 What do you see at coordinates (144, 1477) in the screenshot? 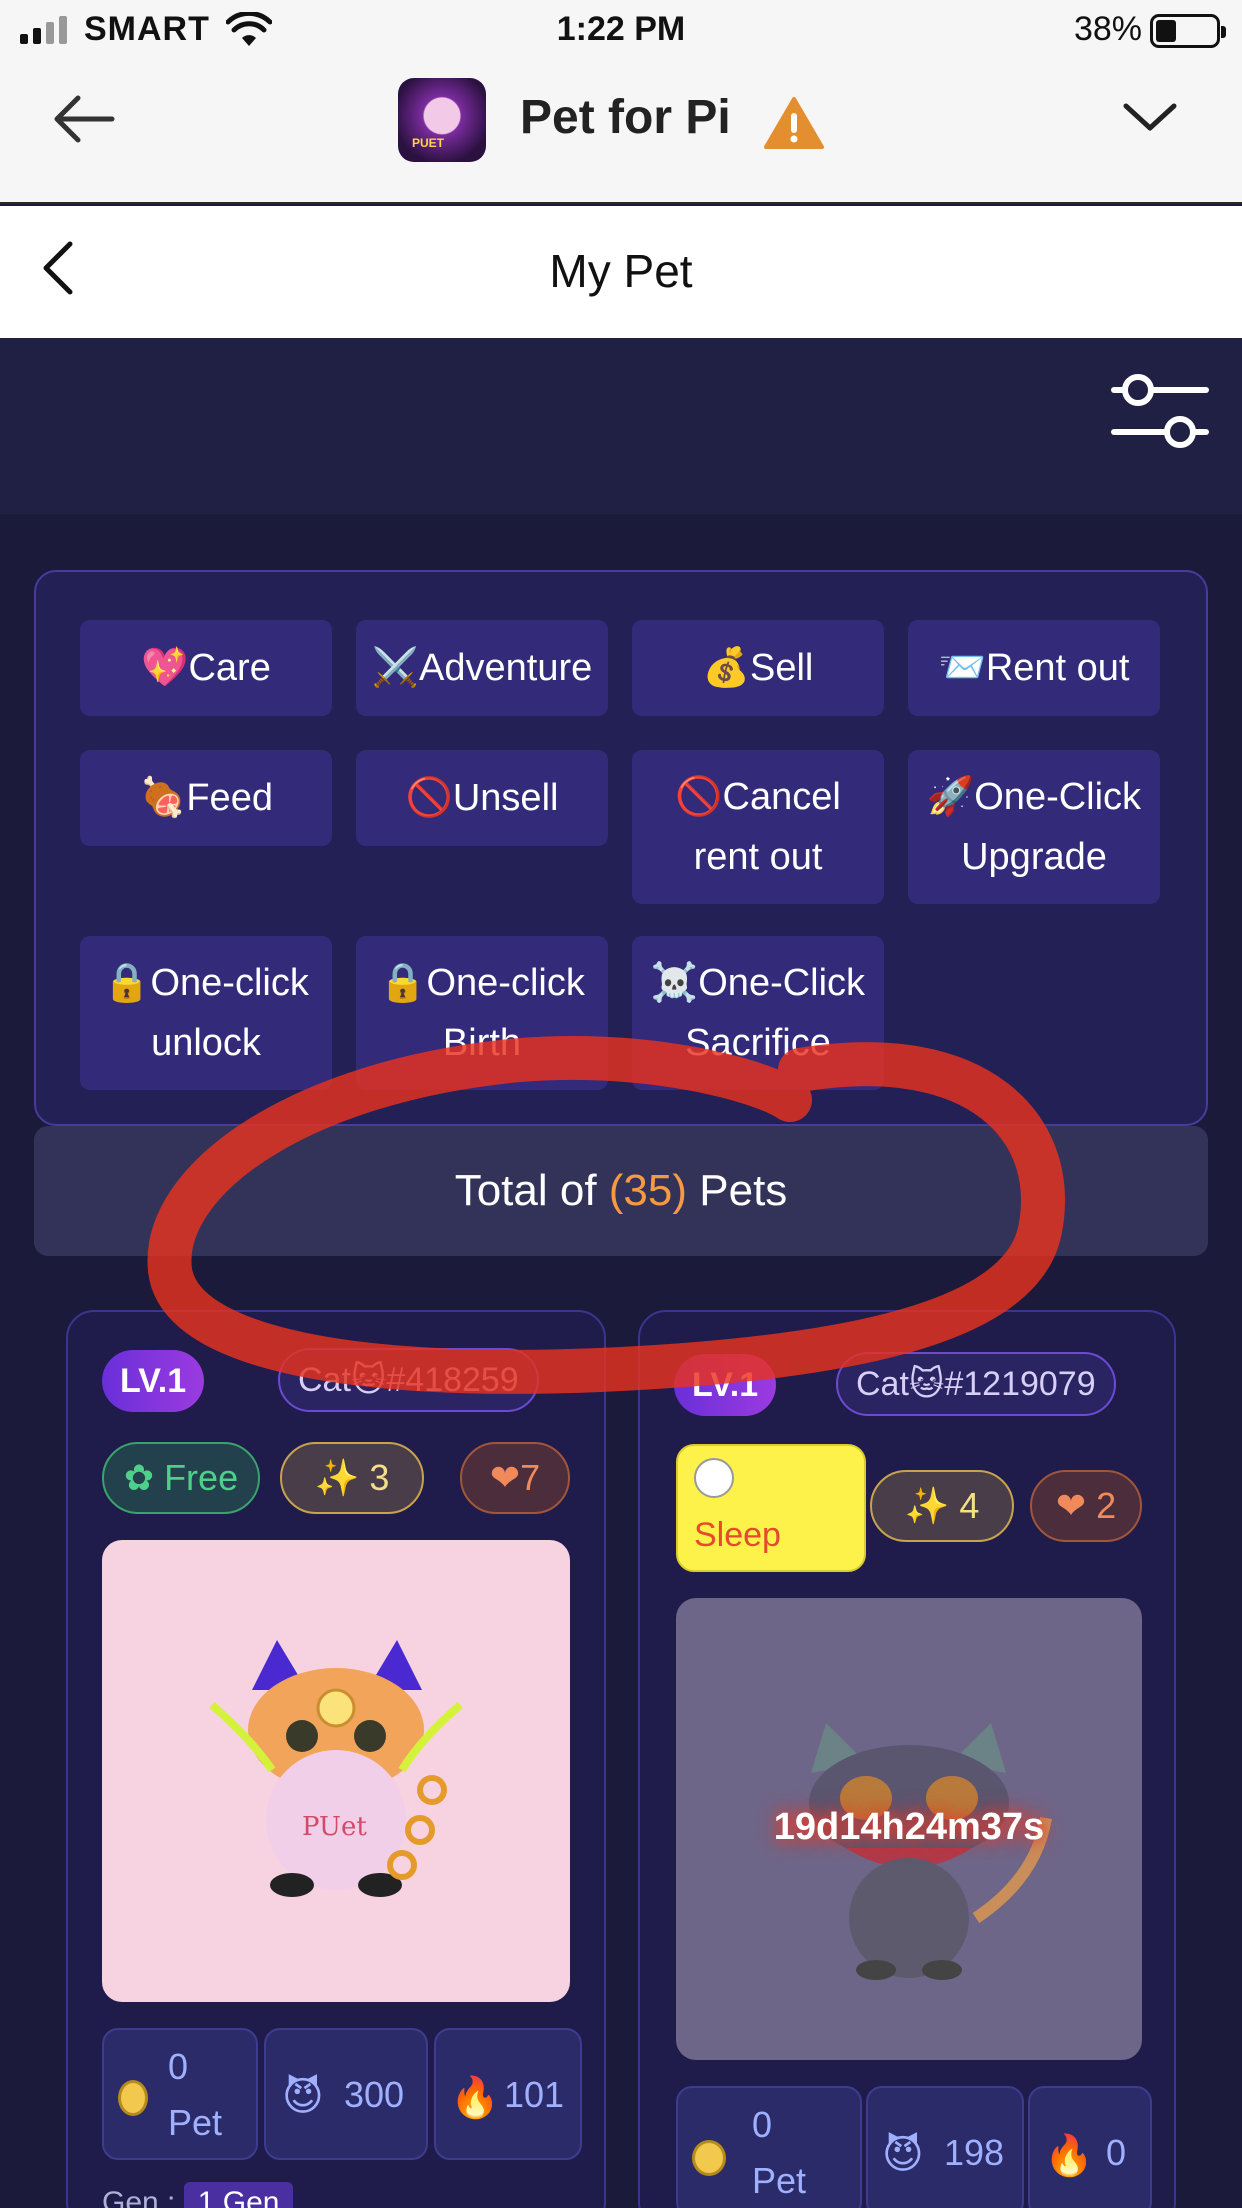
I see `clover-icon: ✿` at bounding box center [144, 1477].